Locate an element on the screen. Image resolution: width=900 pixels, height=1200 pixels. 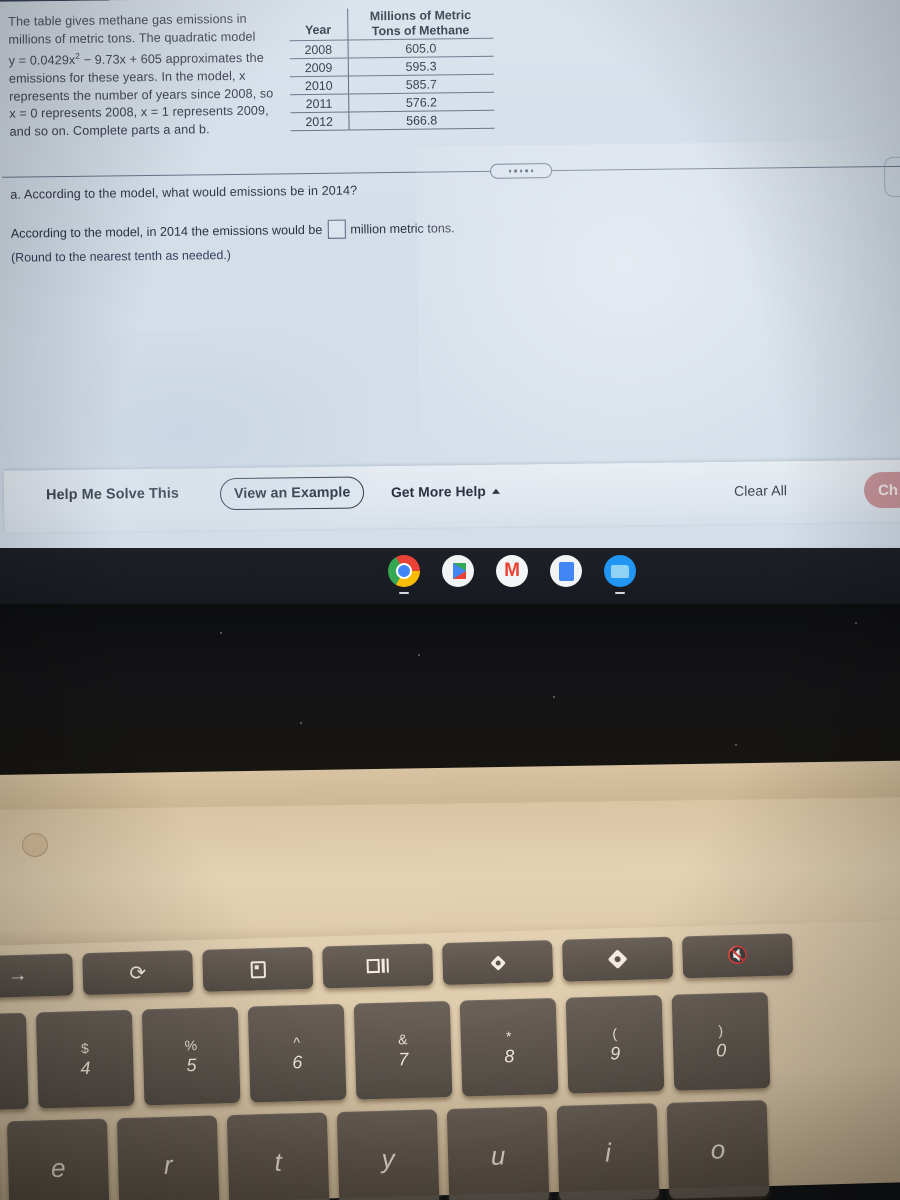
cell-year: 2010 is located at coordinates (319, 85).